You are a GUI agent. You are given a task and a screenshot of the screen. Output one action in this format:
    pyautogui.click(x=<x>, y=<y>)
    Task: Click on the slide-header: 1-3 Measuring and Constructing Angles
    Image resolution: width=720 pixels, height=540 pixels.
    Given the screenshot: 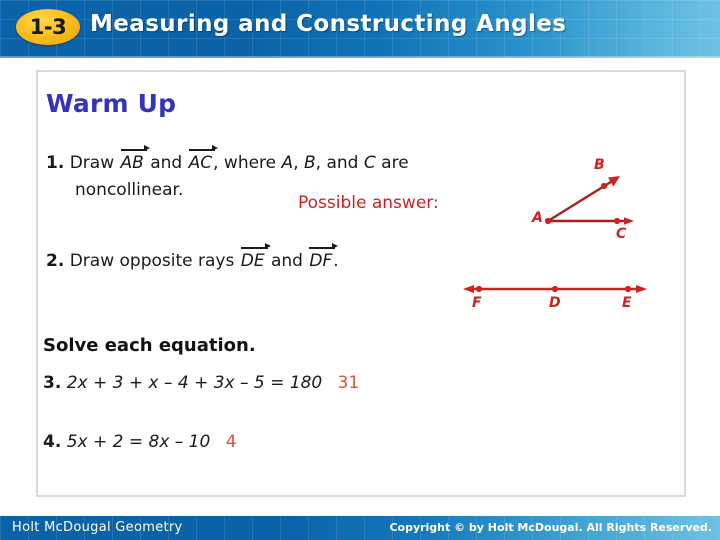 What is the action you would take?
    pyautogui.click(x=360, y=29)
    